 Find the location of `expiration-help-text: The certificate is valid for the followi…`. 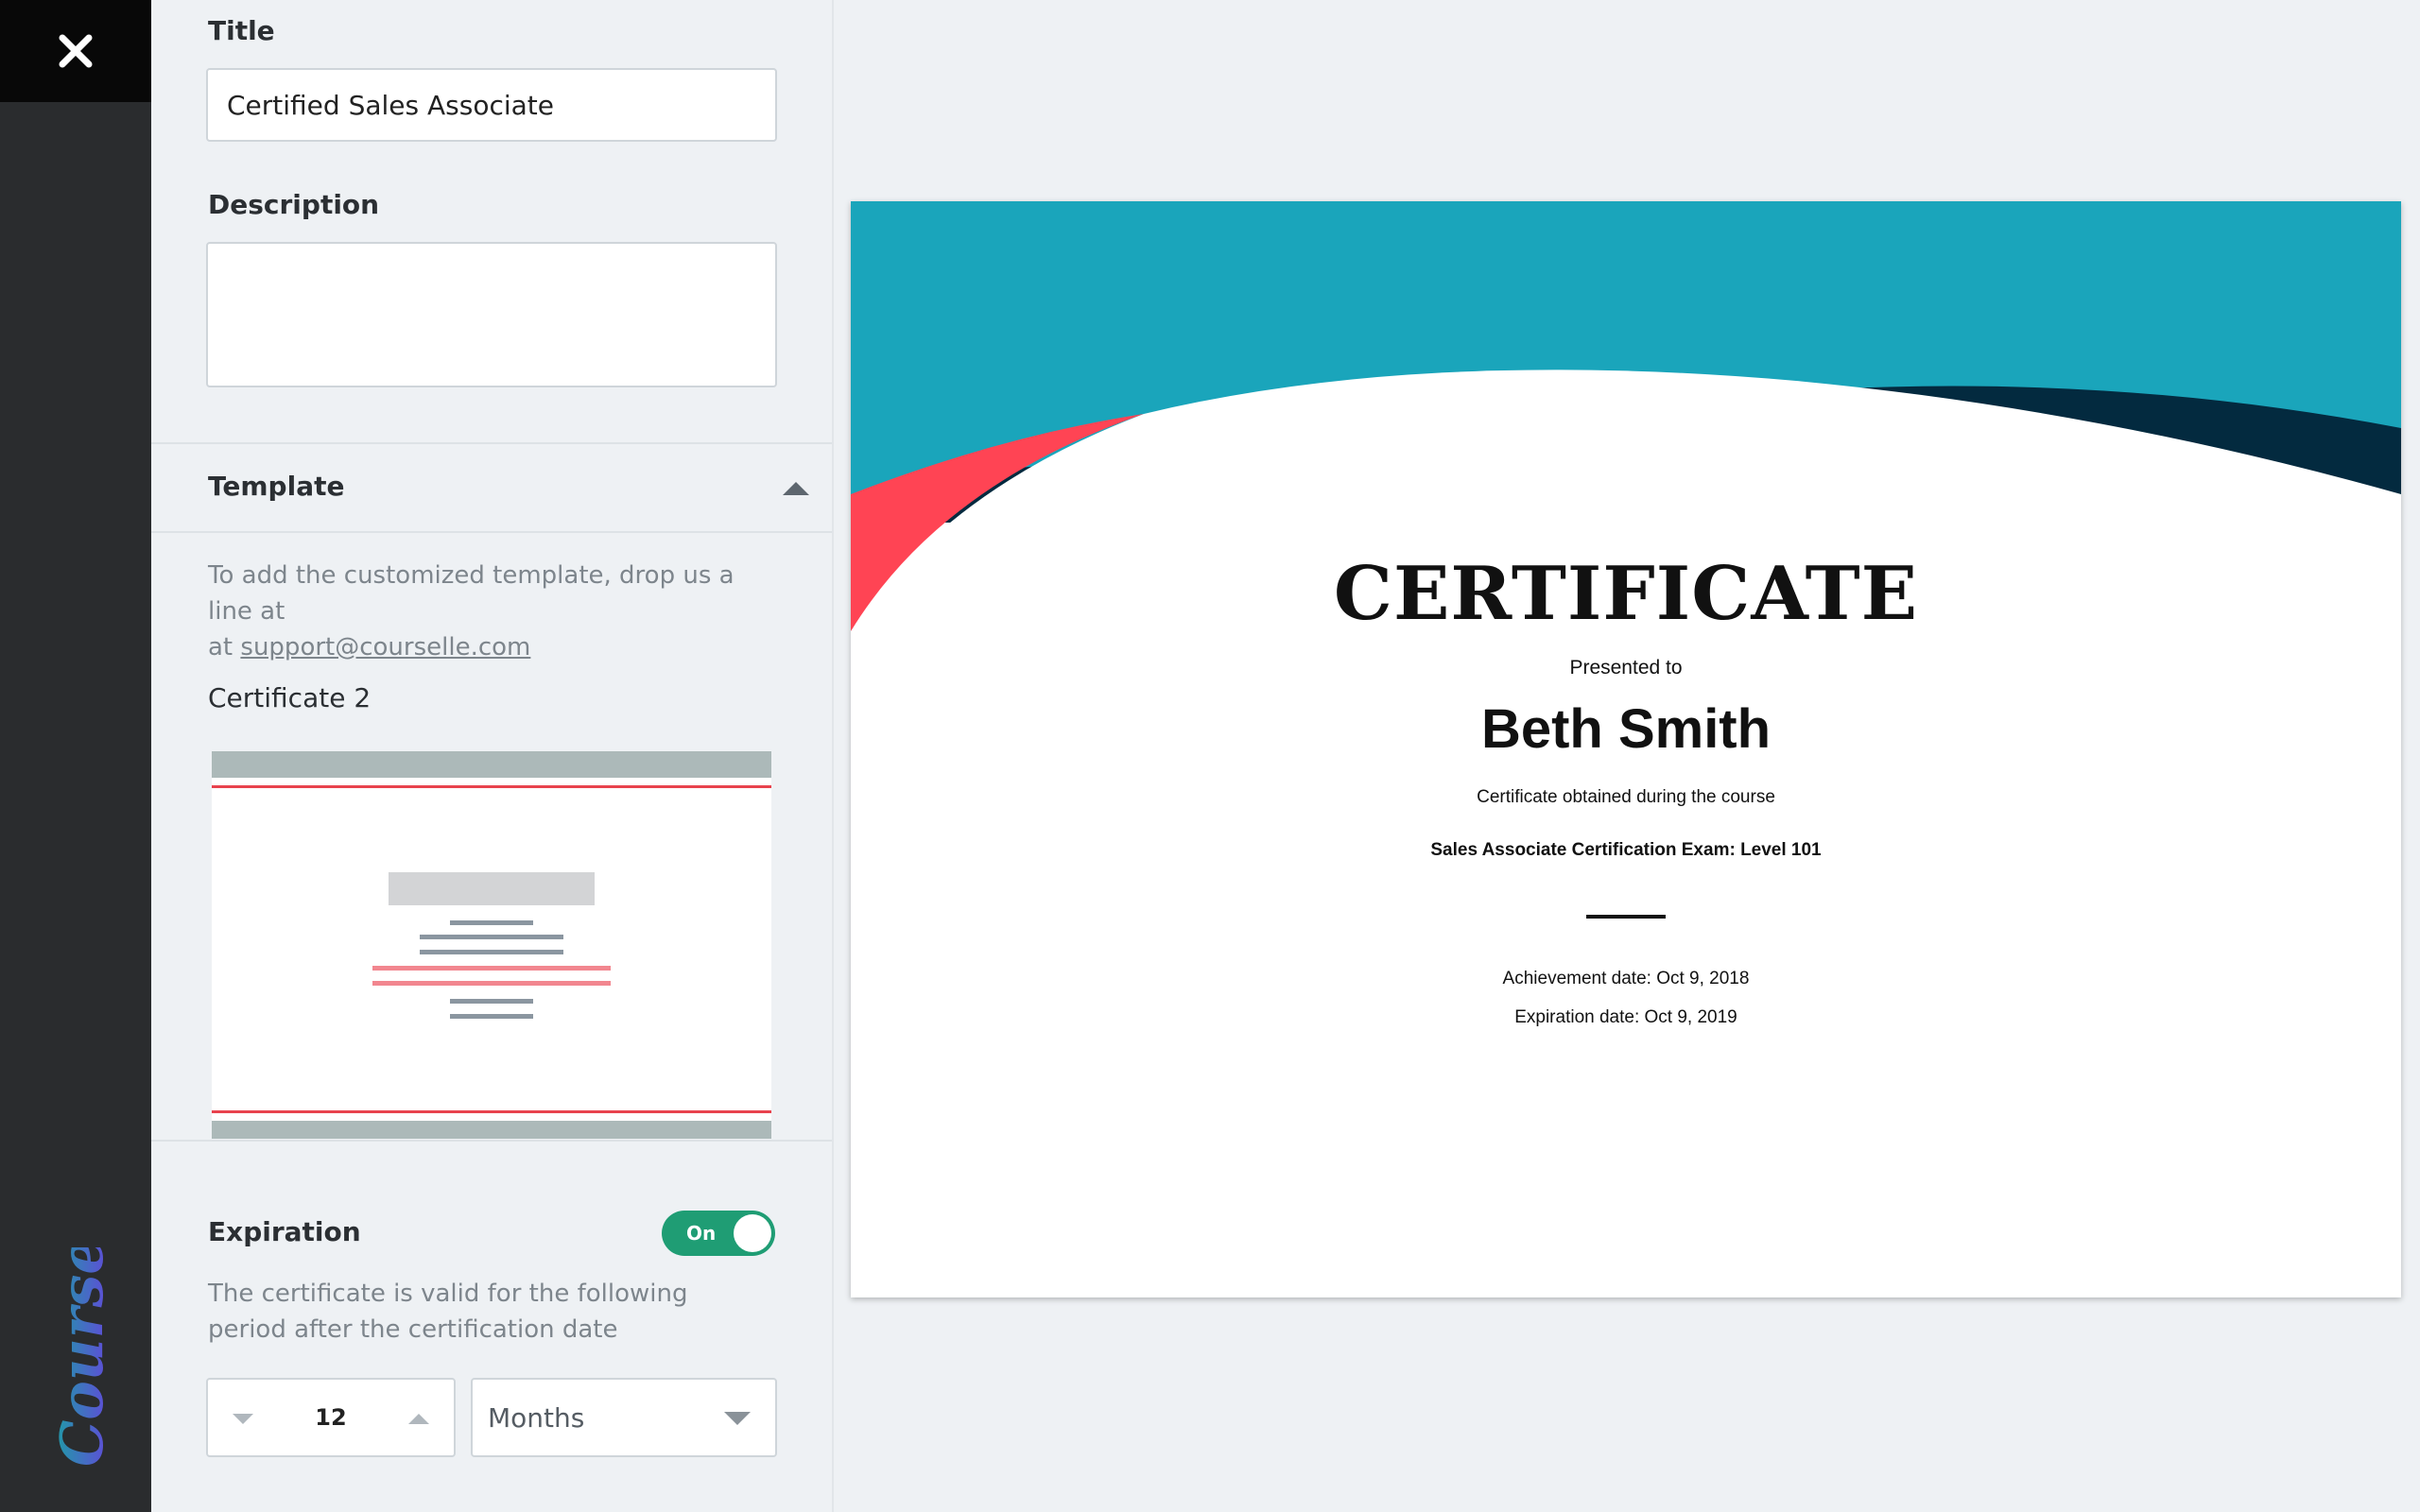

expiration-help-text: The certificate is valid for the followi… is located at coordinates (491, 1312).